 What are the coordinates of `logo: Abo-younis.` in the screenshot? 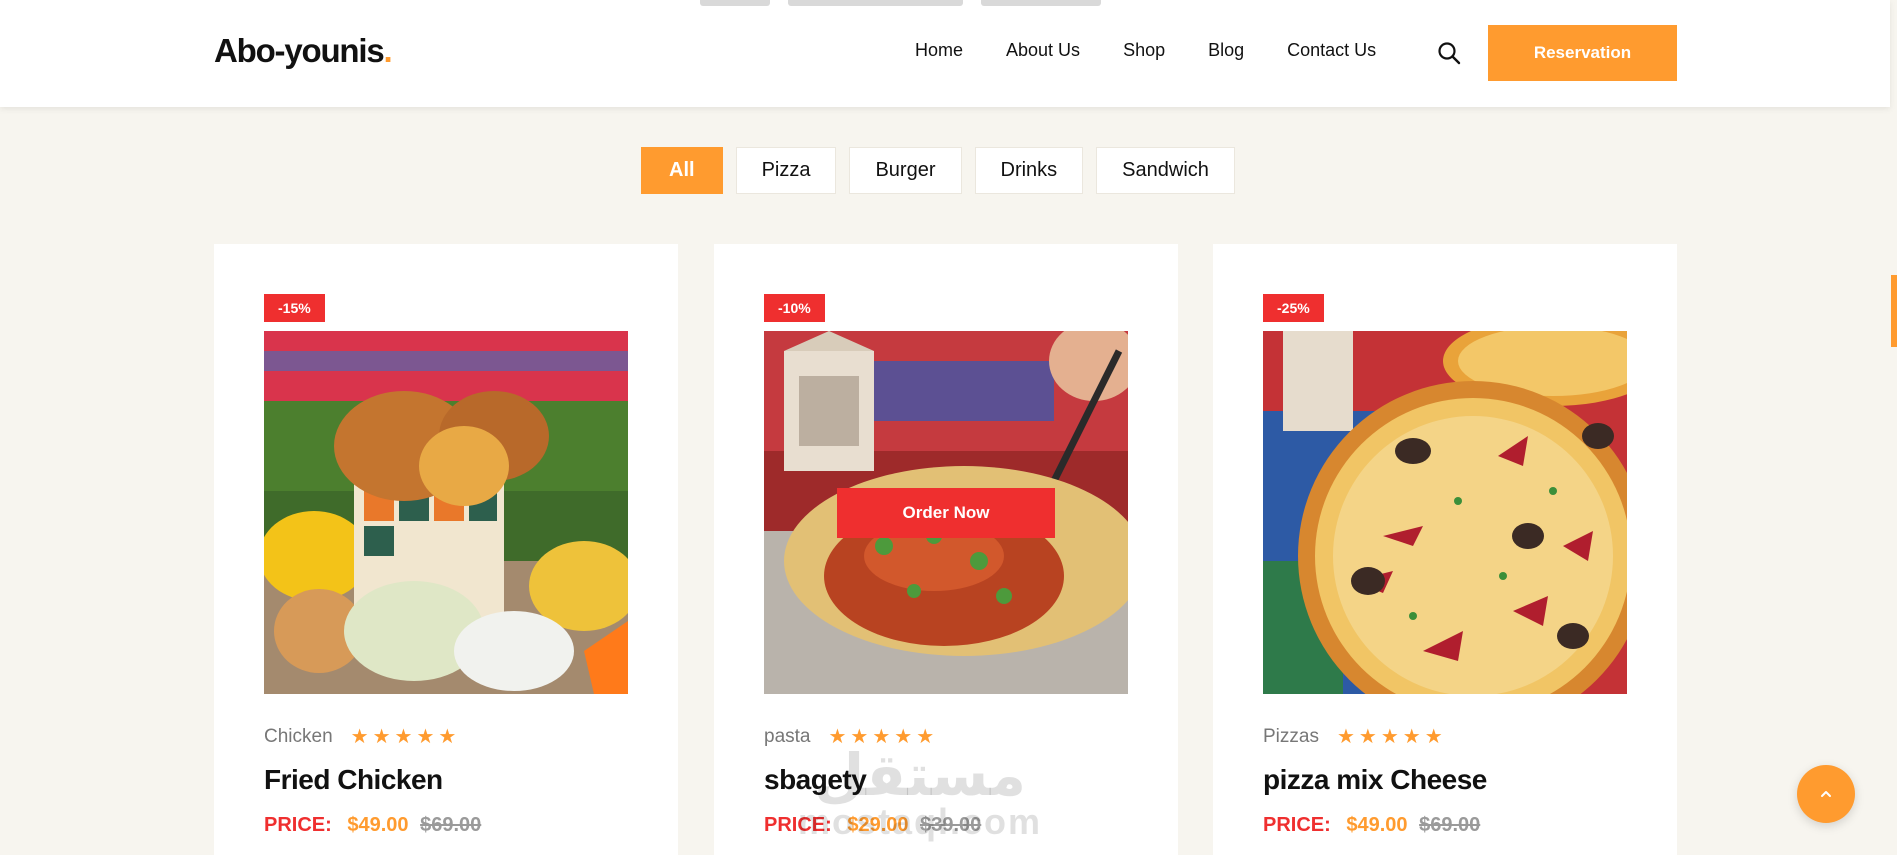 It's located at (303, 51).